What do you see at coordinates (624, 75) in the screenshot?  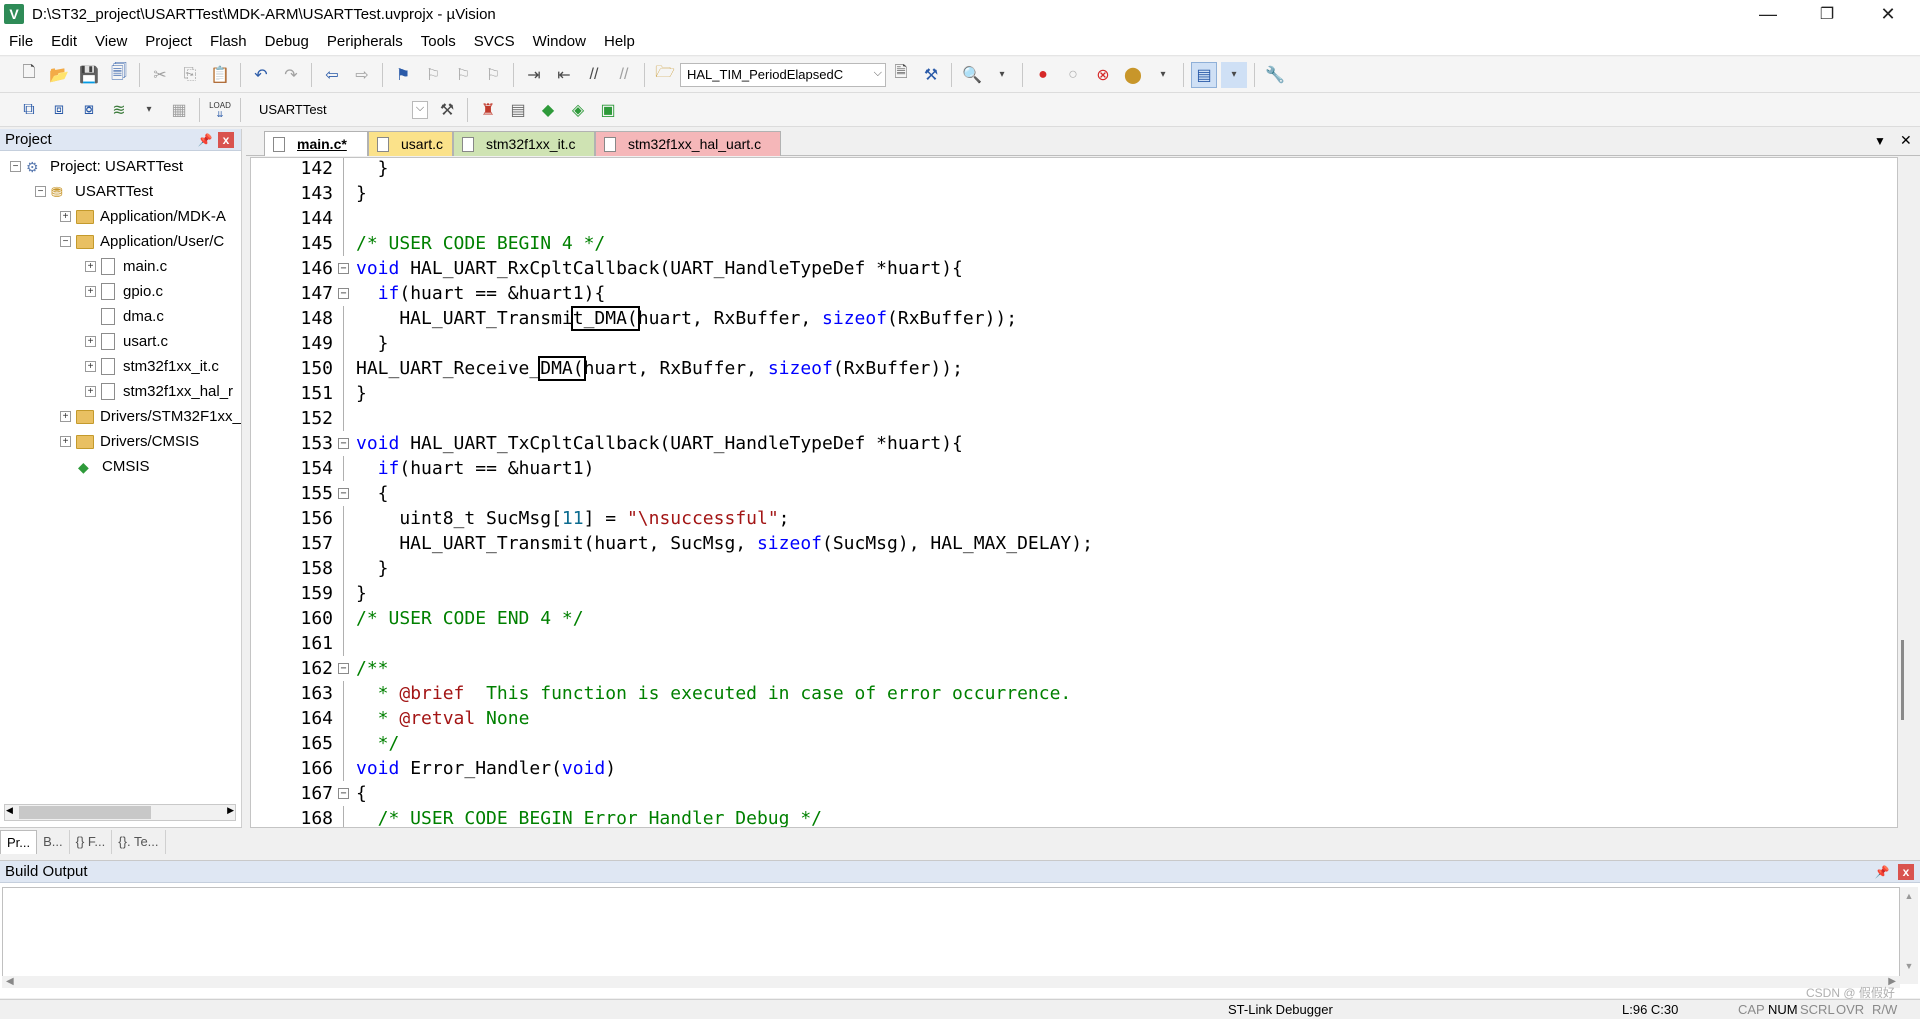 I see `uncomment-icon: //` at bounding box center [624, 75].